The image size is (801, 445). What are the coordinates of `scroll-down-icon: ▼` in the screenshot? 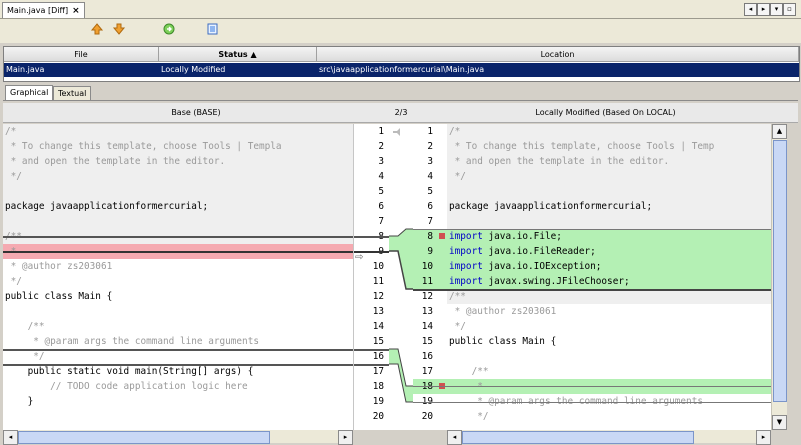 It's located at (779, 422).